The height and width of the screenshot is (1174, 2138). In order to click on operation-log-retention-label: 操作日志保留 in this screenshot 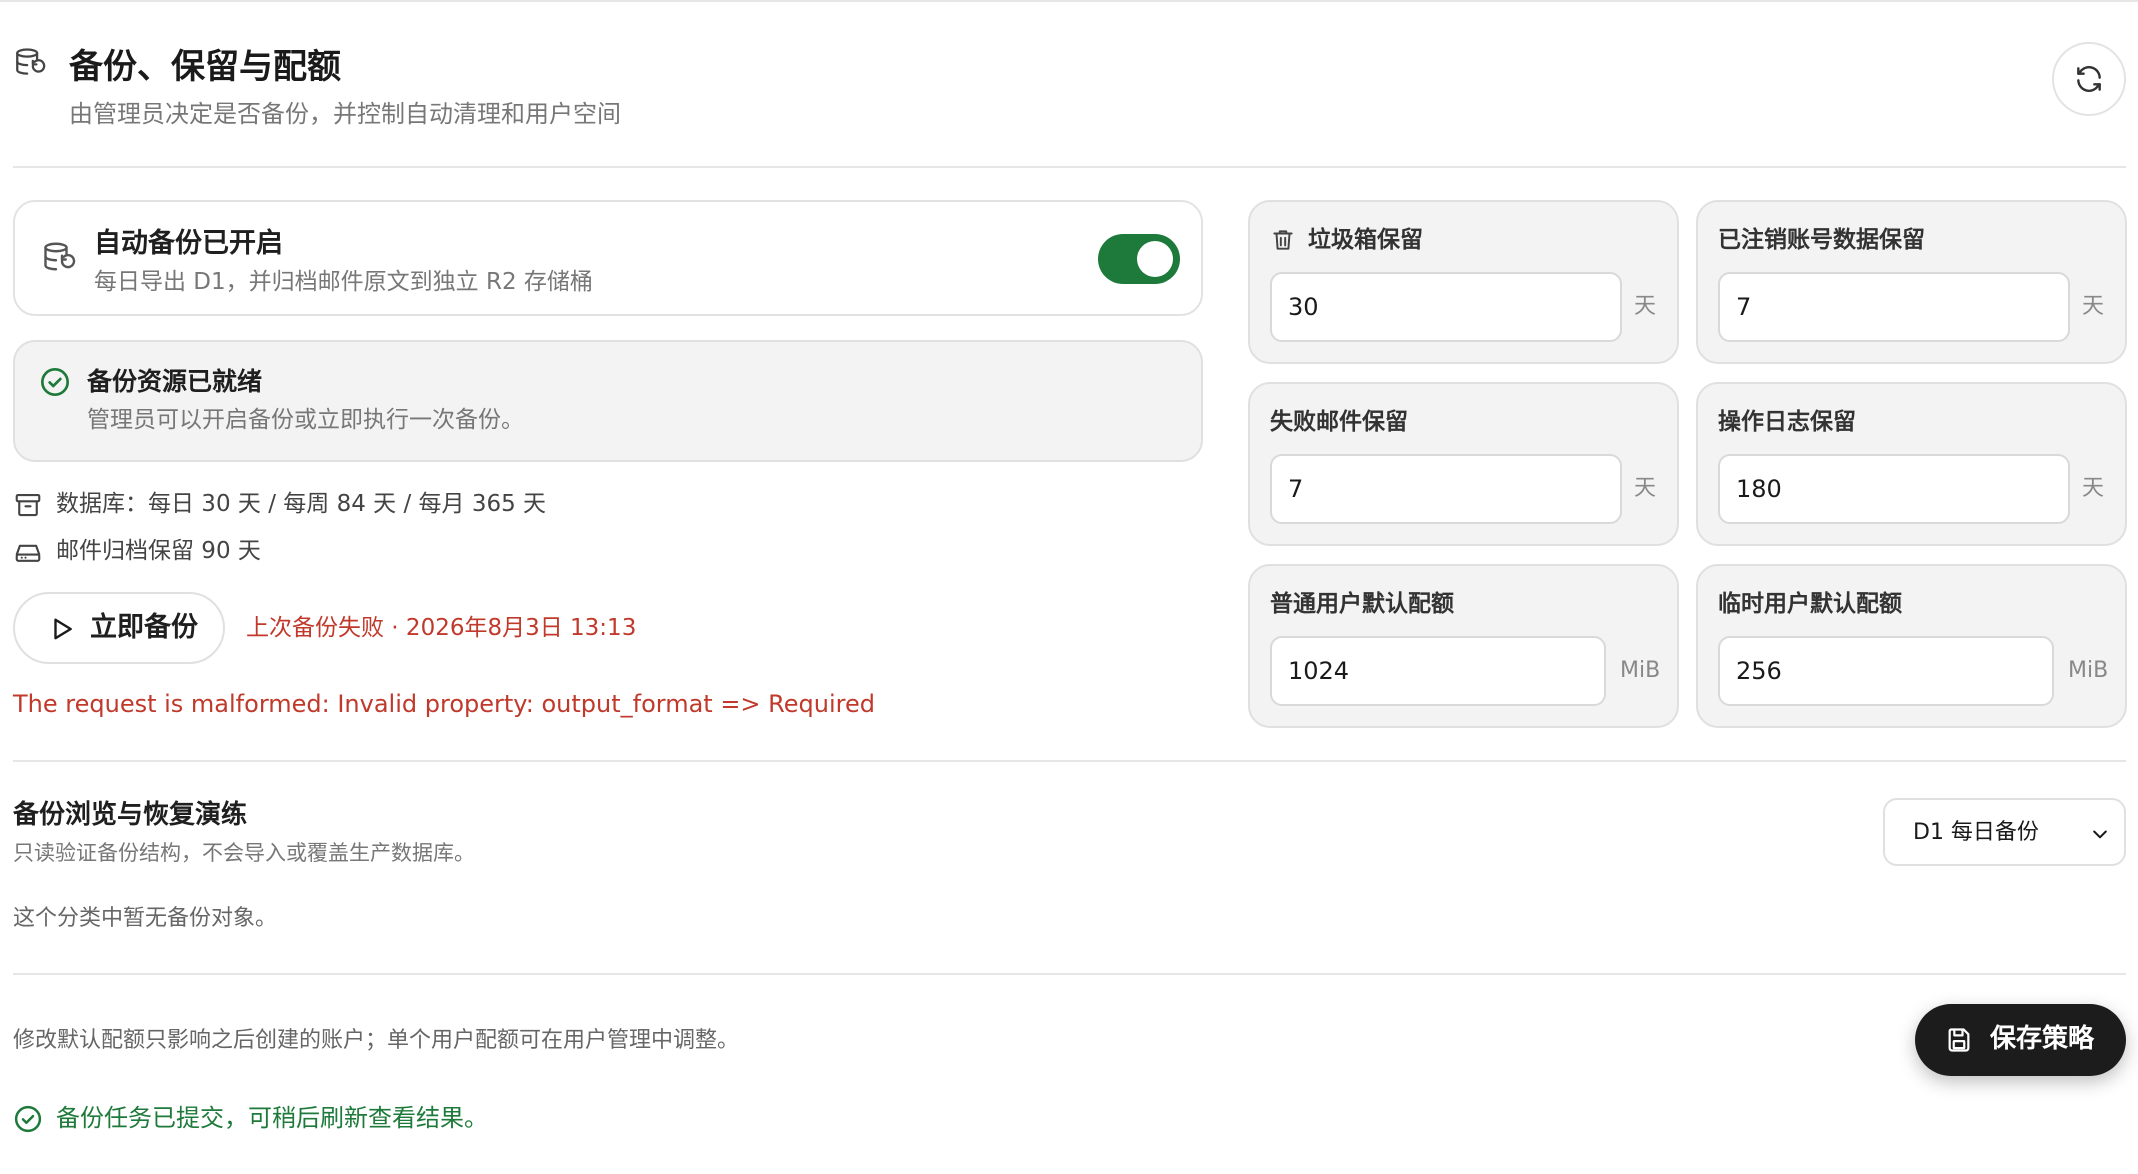, I will do `click(1787, 422)`.